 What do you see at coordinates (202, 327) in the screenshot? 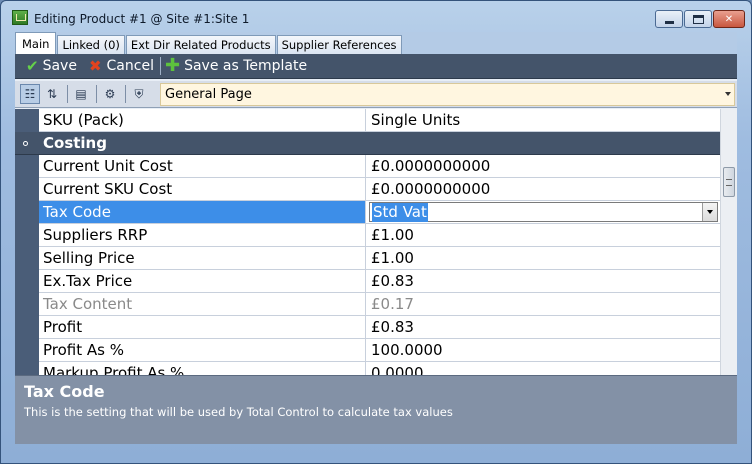
I see `property-name: Profit` at bounding box center [202, 327].